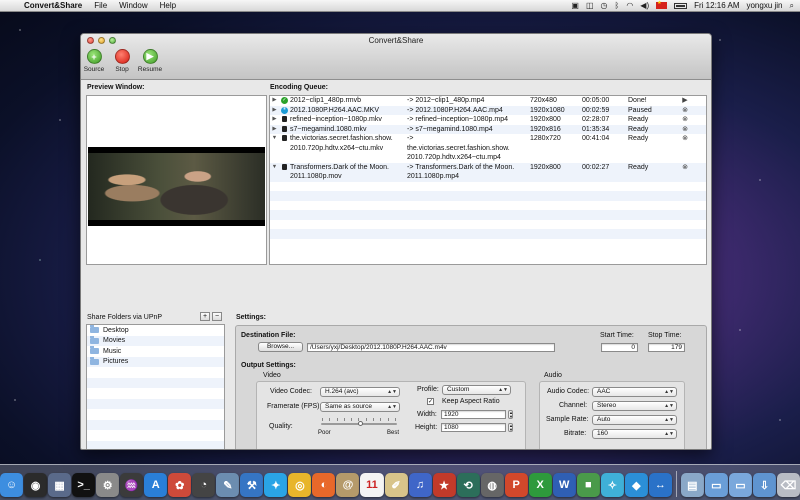 This screenshot has width=800, height=500. Describe the element at coordinates (430, 401) in the screenshot. I see `keep-aspect-checkbox: ✓` at that location.